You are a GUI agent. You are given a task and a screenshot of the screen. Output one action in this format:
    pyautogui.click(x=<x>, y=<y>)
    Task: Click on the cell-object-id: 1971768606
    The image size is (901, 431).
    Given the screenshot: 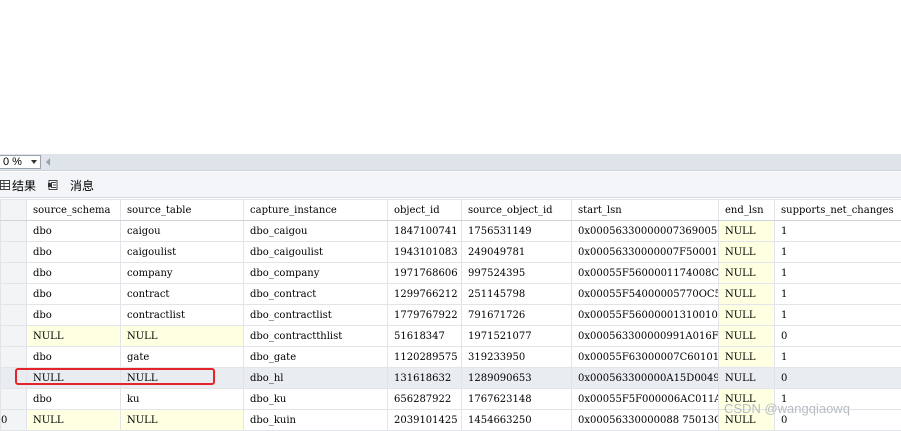 What is the action you would take?
    pyautogui.click(x=425, y=273)
    